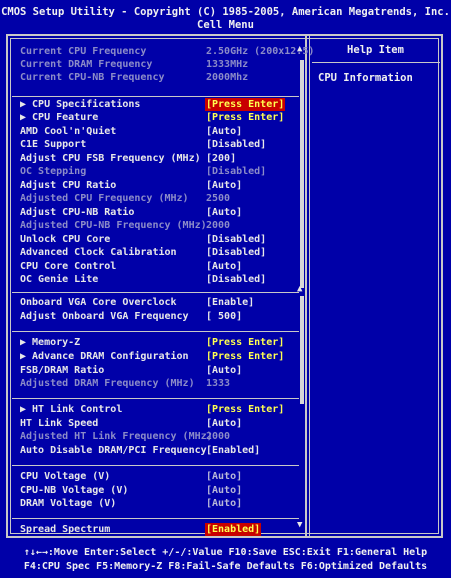 The width and height of the screenshot is (451, 578). Describe the element at coordinates (107, 383) in the screenshot. I see `setting-label: Adjusted DRAM Frequency (MHz)` at that location.